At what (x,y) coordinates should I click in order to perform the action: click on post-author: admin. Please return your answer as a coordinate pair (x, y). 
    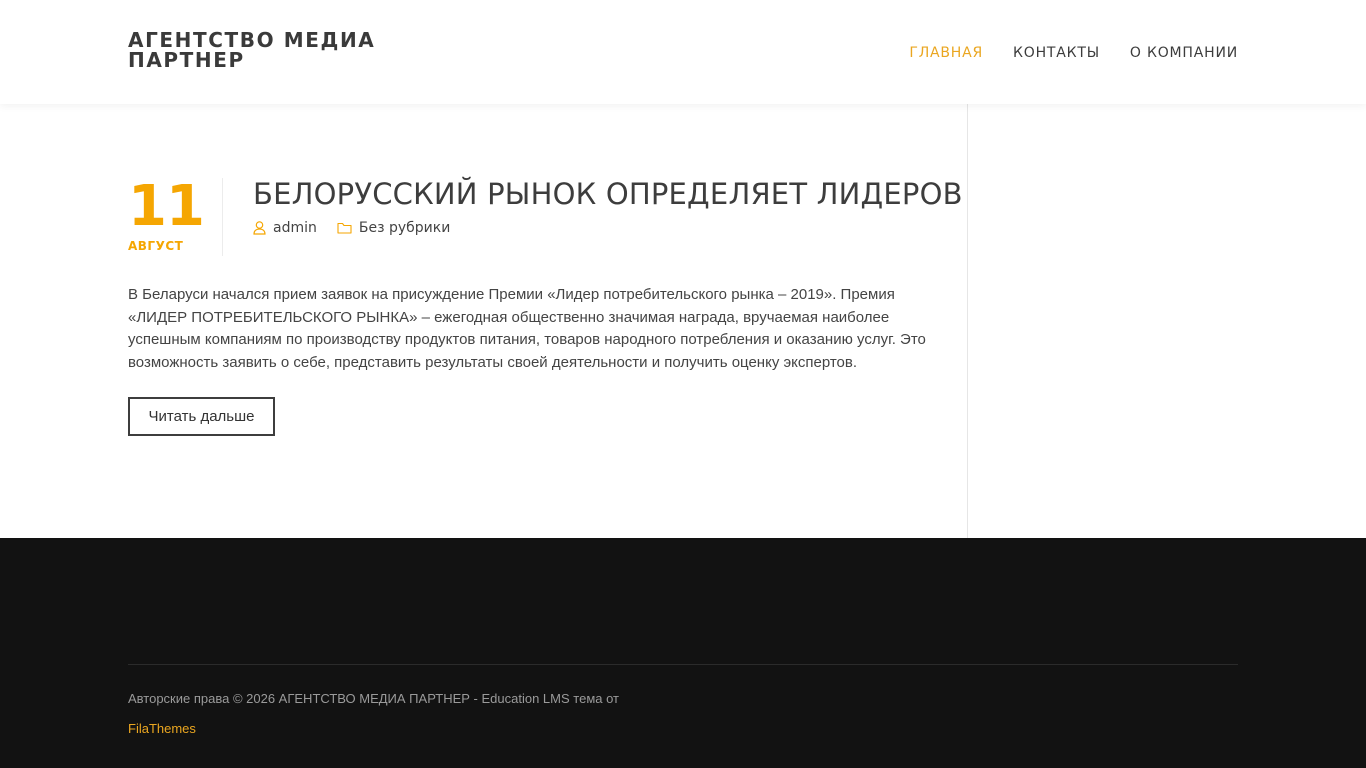
    Looking at the image, I should click on (285, 228).